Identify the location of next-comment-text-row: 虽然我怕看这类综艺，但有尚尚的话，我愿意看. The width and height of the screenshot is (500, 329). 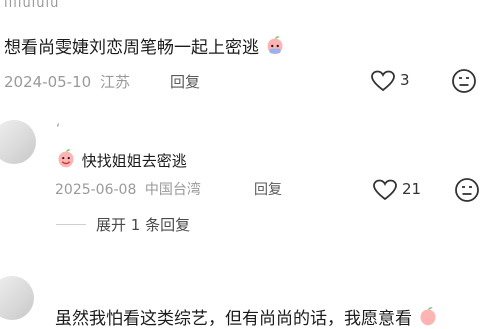
(247, 316).